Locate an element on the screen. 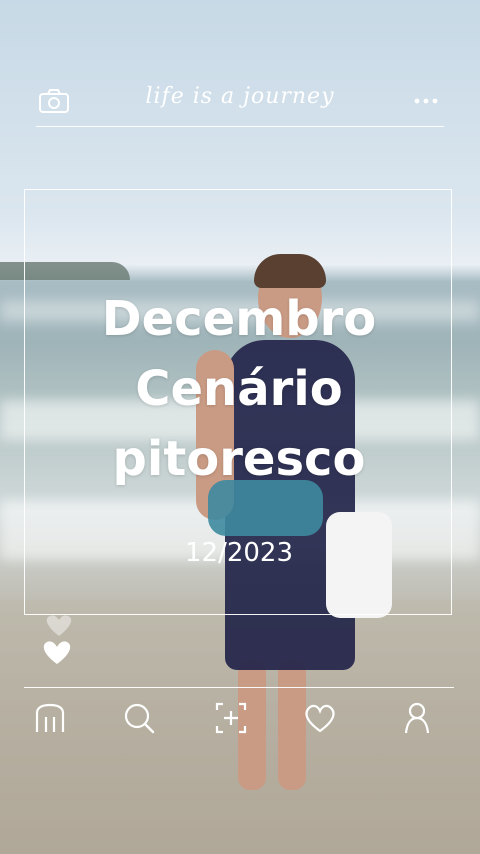 The height and width of the screenshot is (854, 480). like-hearts is located at coordinates (59, 640).